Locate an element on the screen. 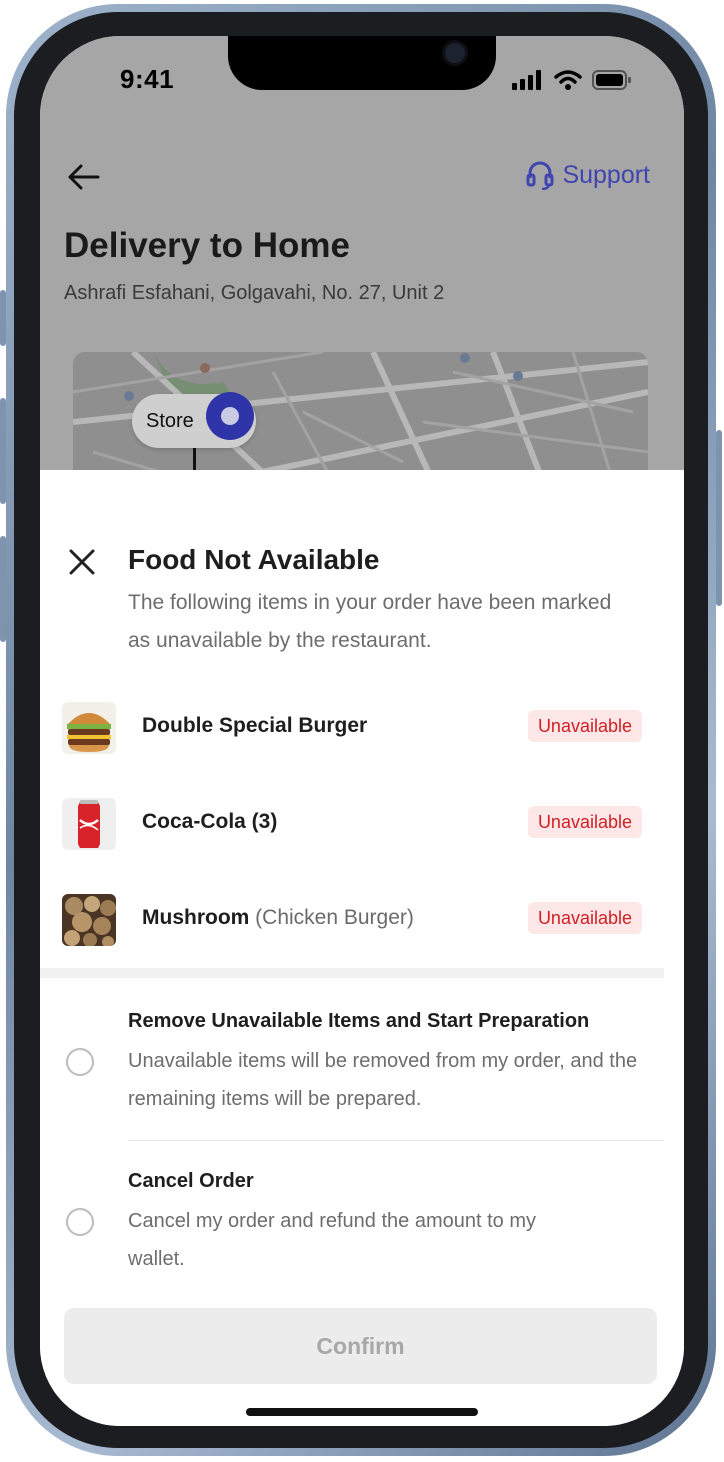 The image size is (724, 1462). support-label: Support is located at coordinates (606, 174).